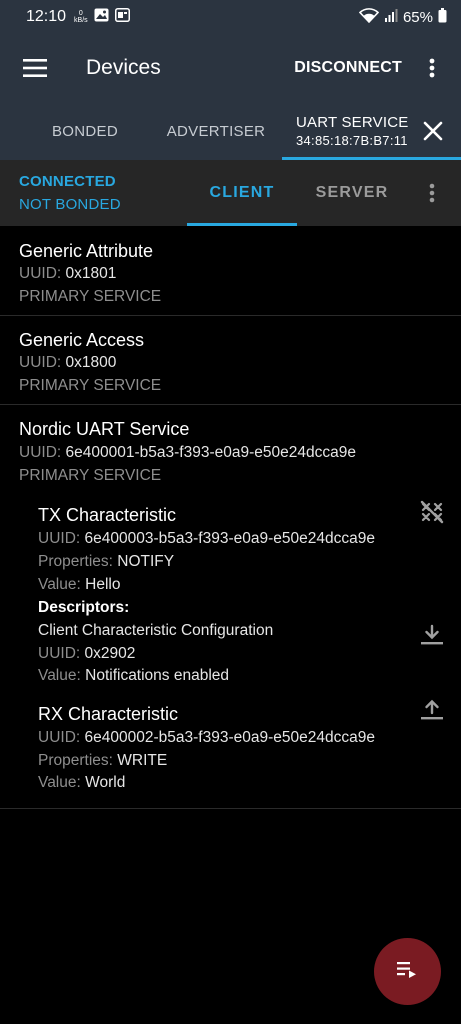  Describe the element at coordinates (156, 630) in the screenshot. I see `descriptor-name: Client Characteristic Configuration` at that location.